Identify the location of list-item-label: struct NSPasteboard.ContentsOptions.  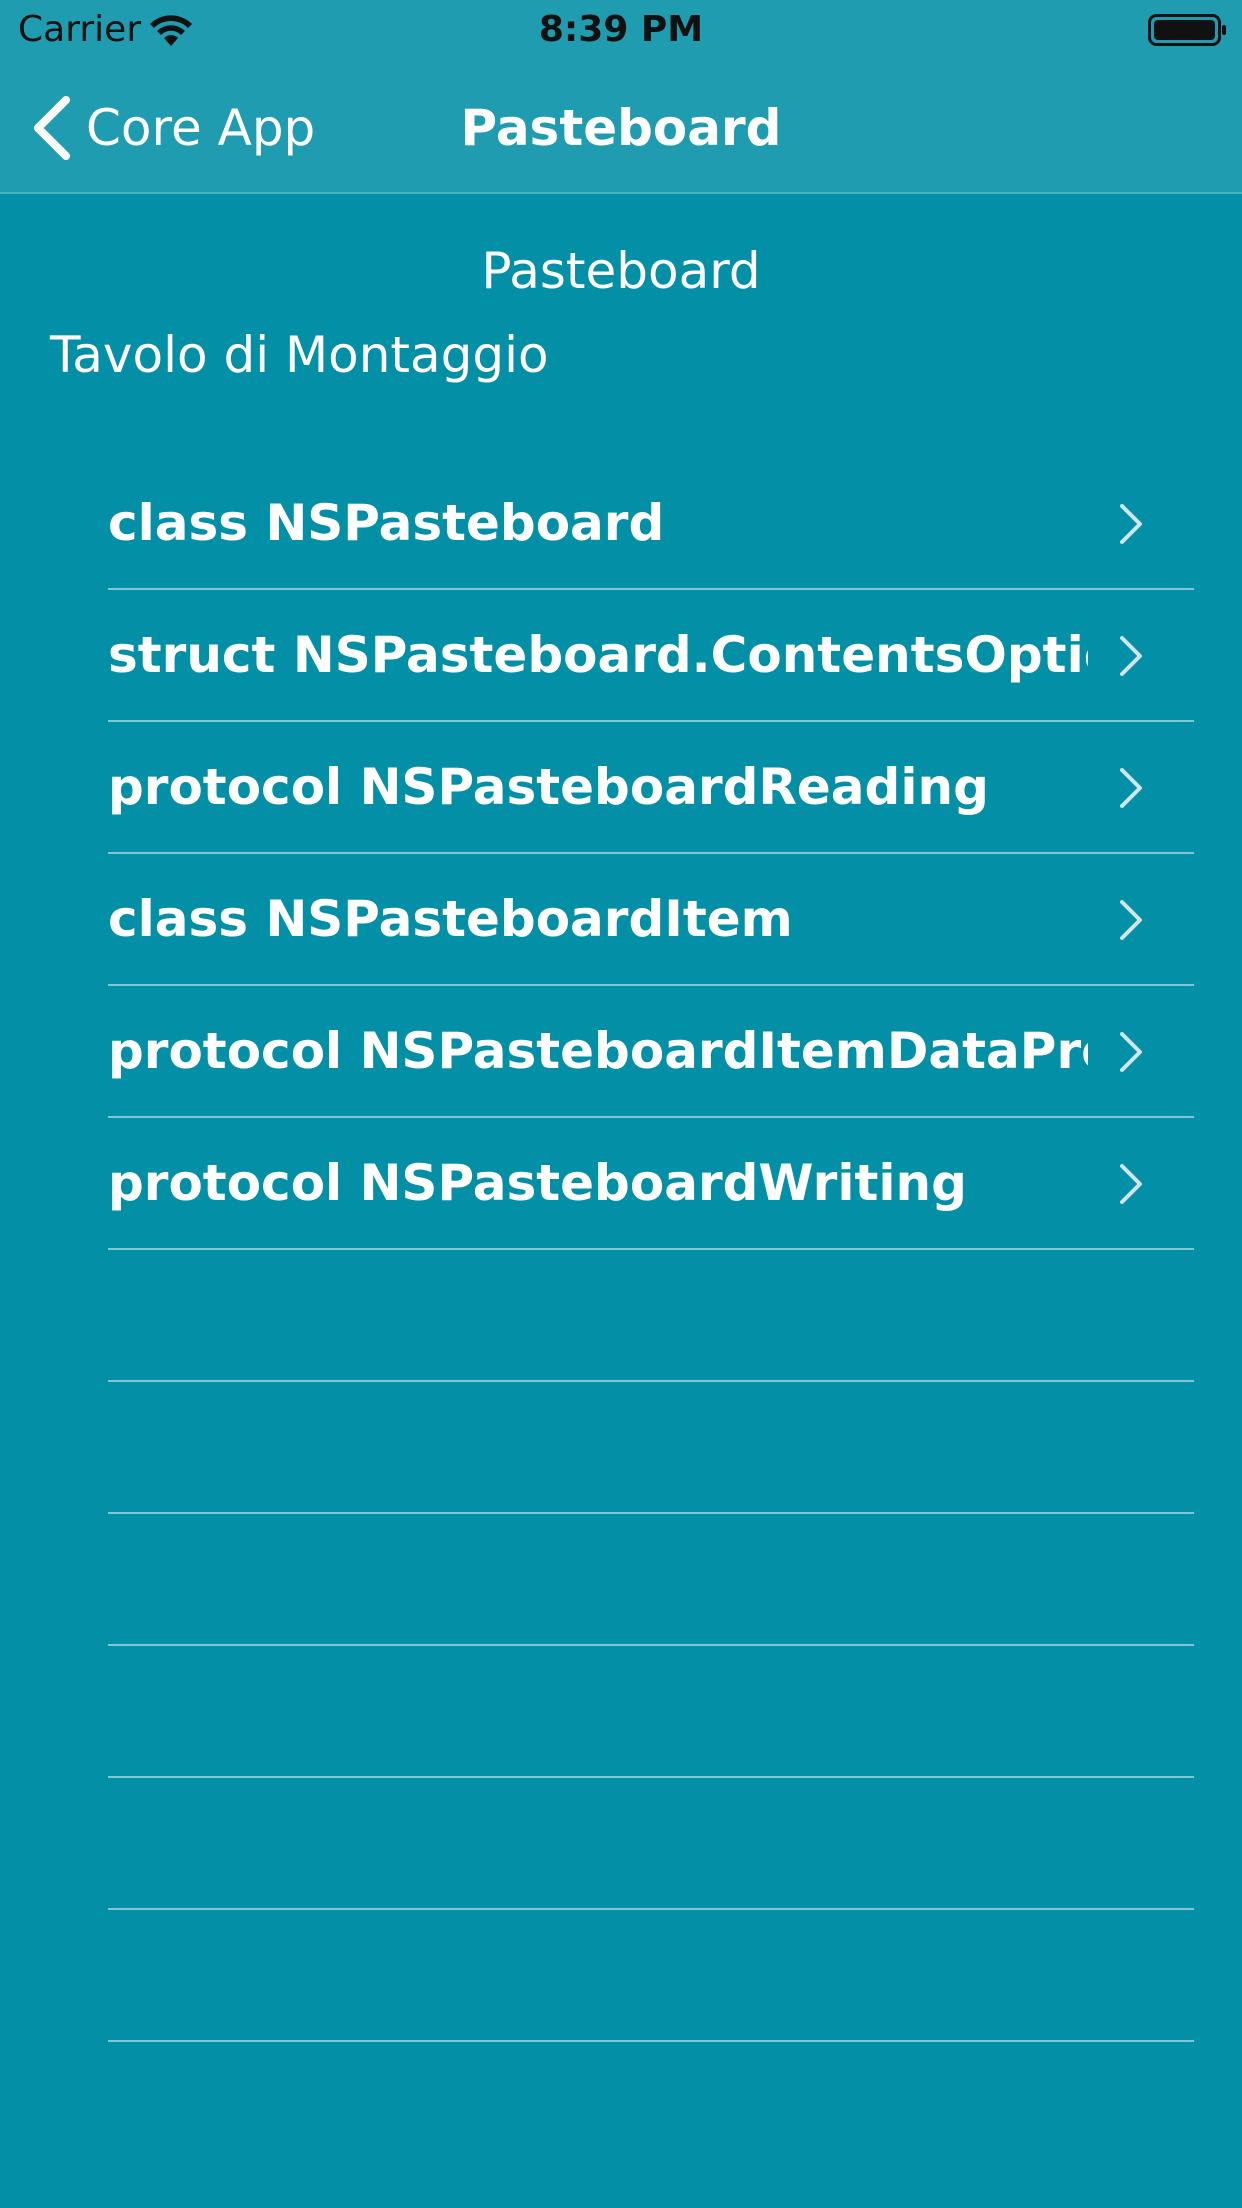
(598, 655).